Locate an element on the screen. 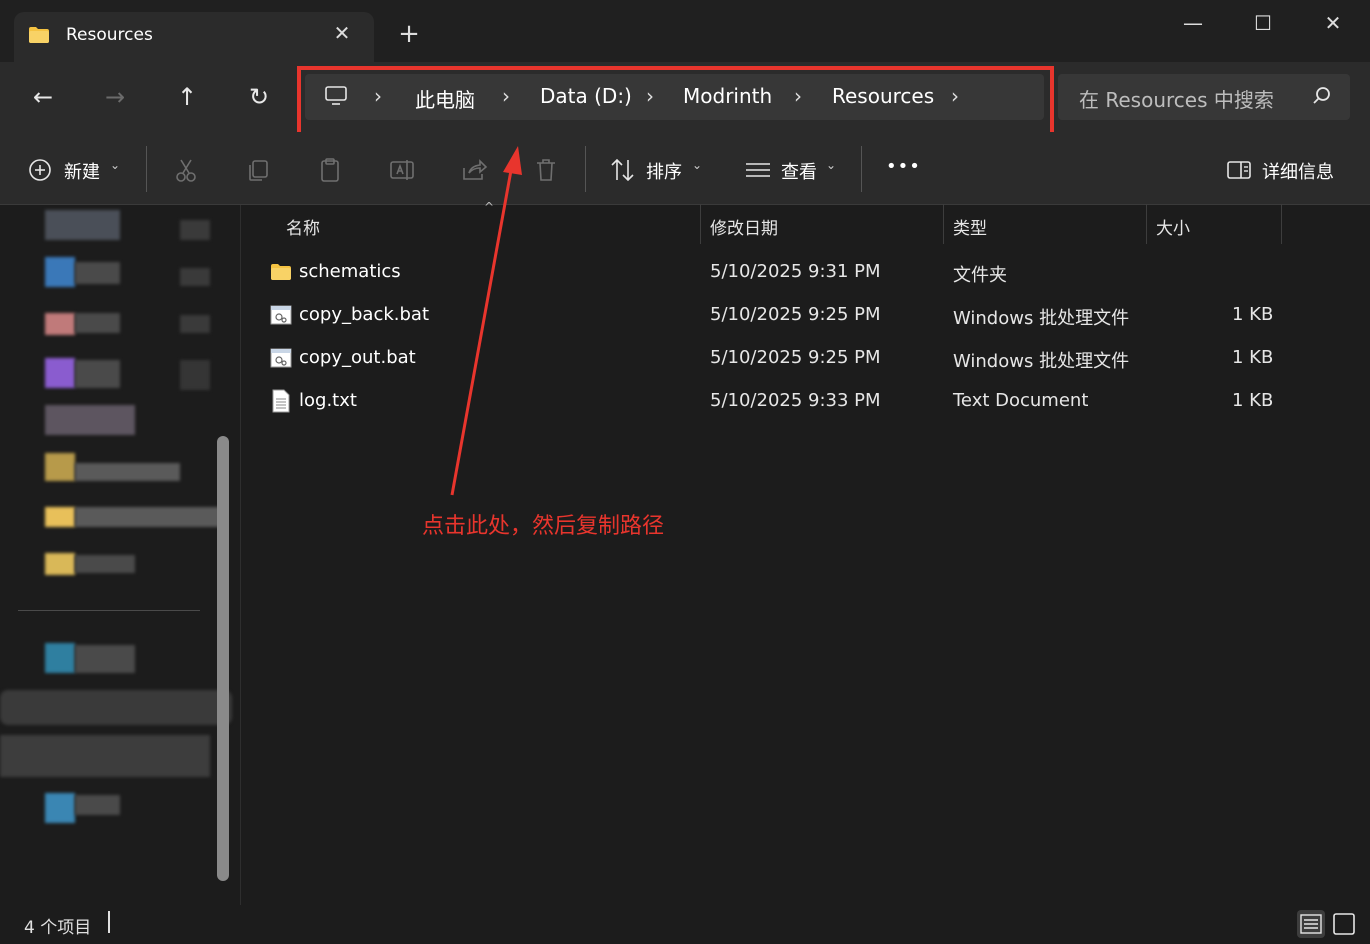  file-name: copy_back.bat is located at coordinates (364, 314).